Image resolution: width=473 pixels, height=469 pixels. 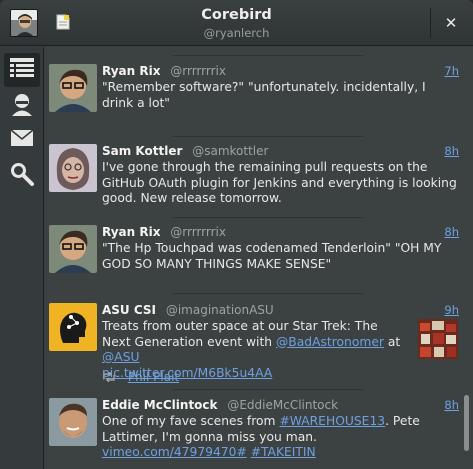 I want to click on tweet-text-part: at, so click(x=392, y=341).